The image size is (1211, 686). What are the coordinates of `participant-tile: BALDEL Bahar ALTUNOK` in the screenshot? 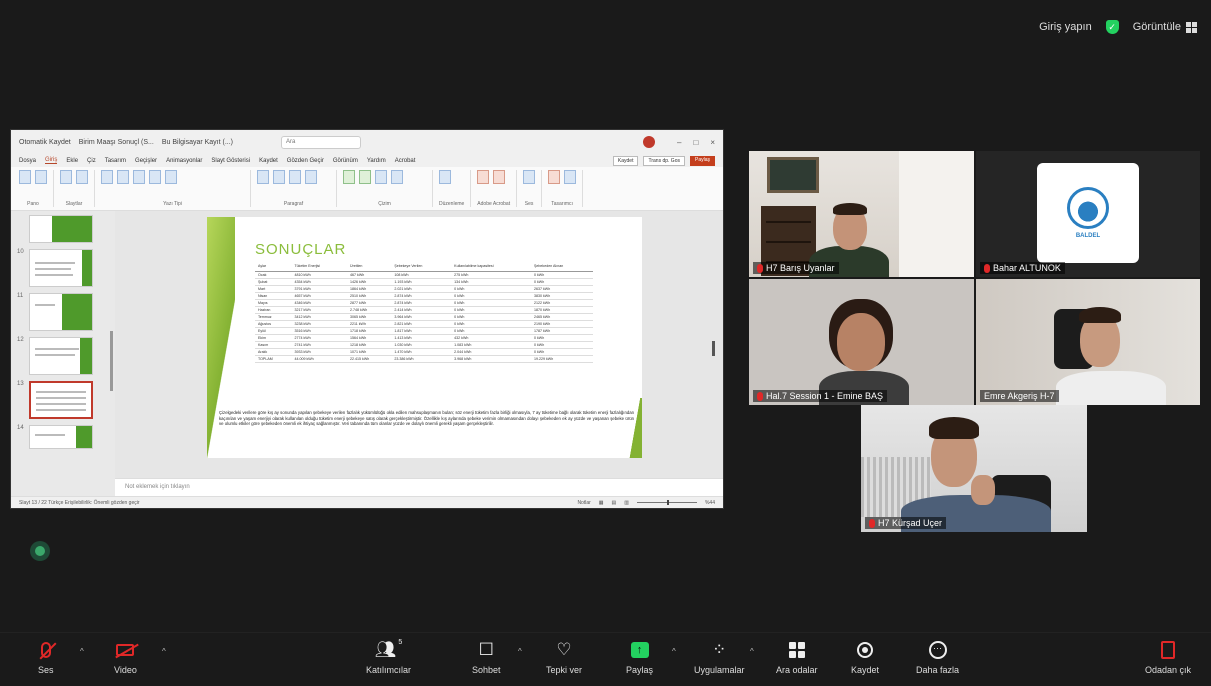 It's located at (1088, 214).